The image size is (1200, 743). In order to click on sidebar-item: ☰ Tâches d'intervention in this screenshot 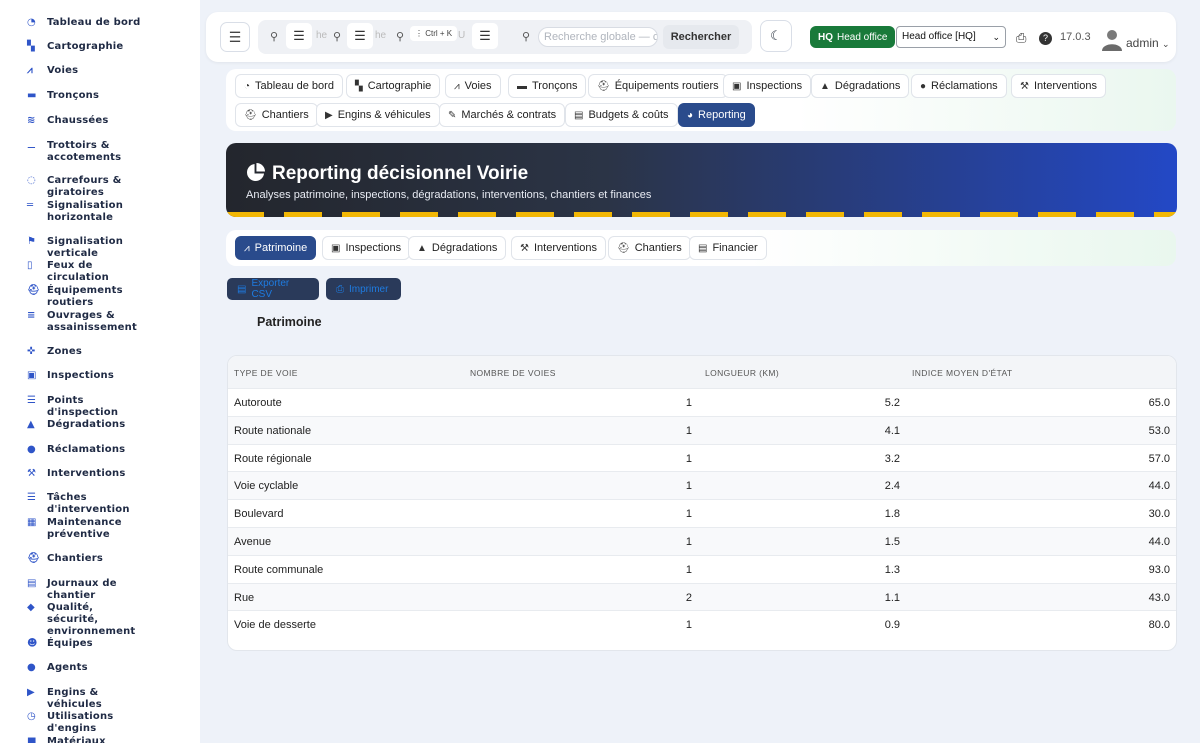, I will do `click(78, 504)`.